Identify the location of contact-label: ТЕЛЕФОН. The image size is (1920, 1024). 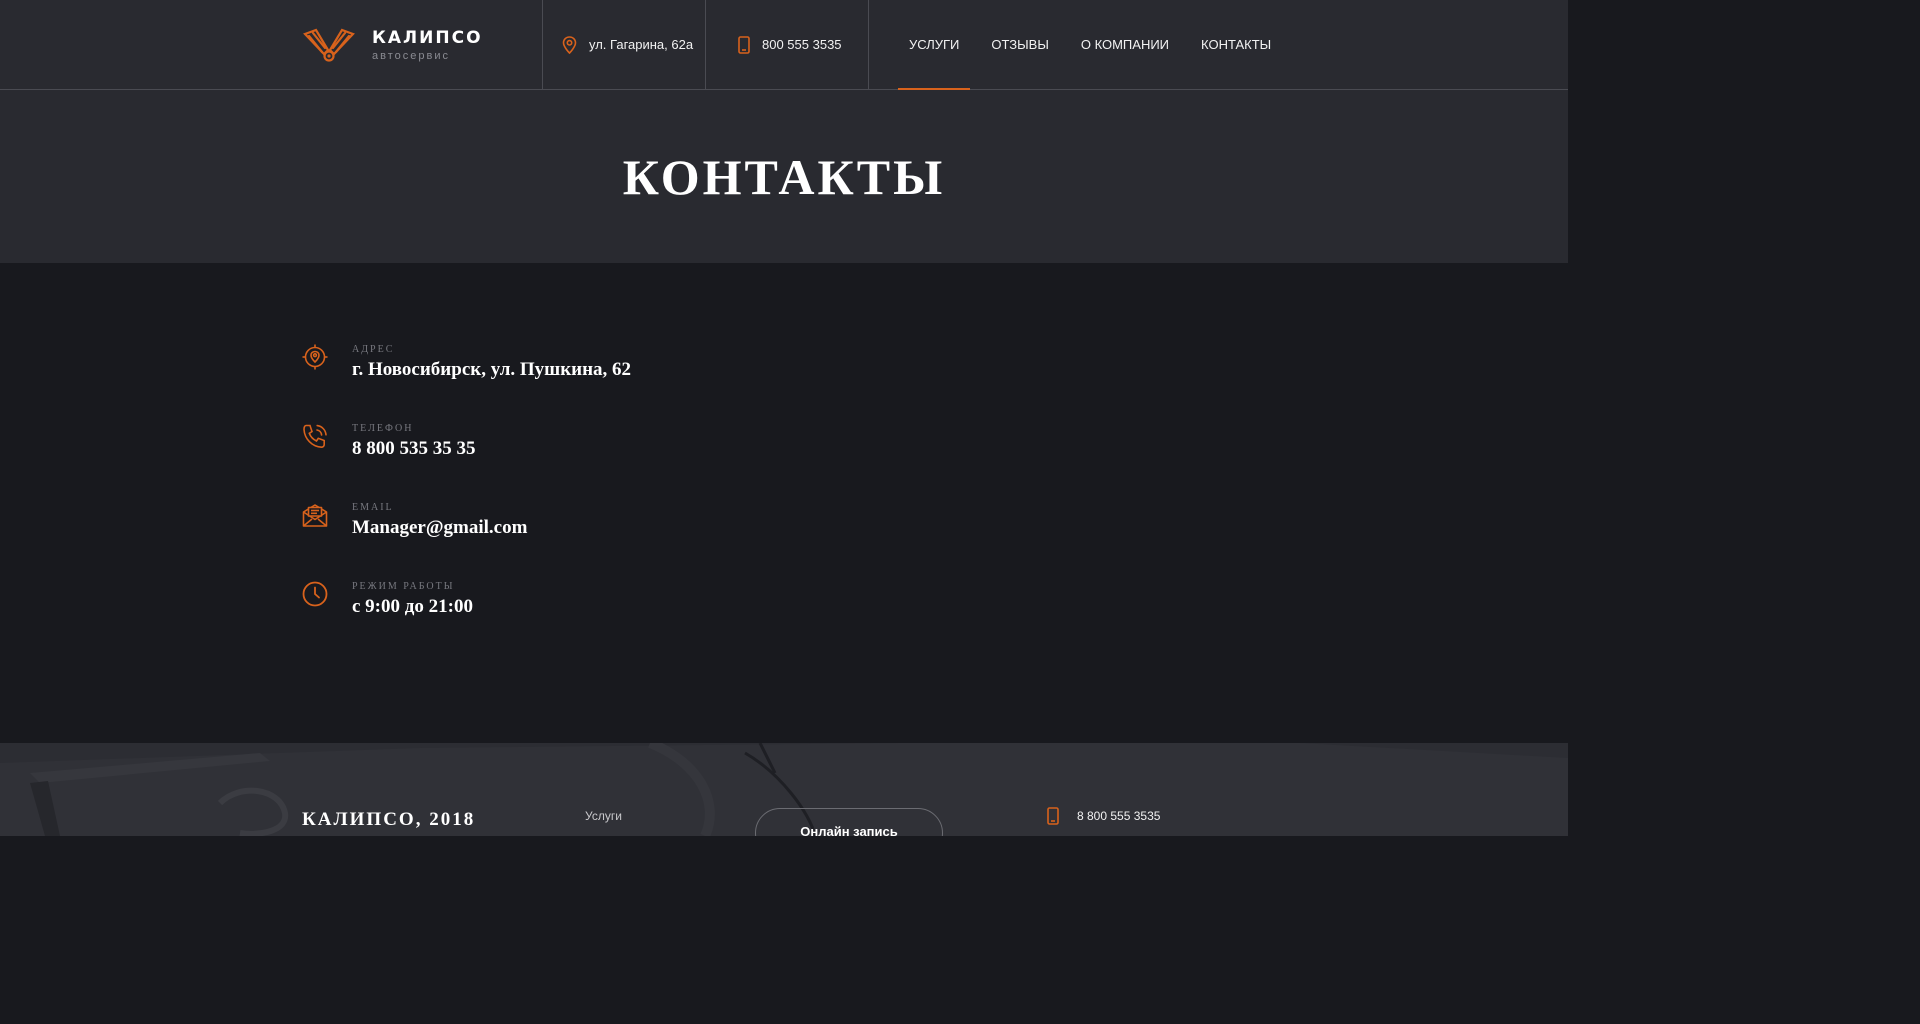
(383, 428).